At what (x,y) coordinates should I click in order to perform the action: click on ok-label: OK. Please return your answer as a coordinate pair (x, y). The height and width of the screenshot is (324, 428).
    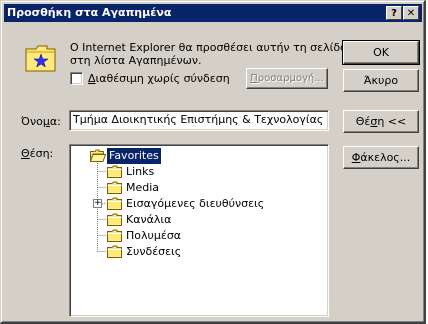
    Looking at the image, I should click on (381, 52).